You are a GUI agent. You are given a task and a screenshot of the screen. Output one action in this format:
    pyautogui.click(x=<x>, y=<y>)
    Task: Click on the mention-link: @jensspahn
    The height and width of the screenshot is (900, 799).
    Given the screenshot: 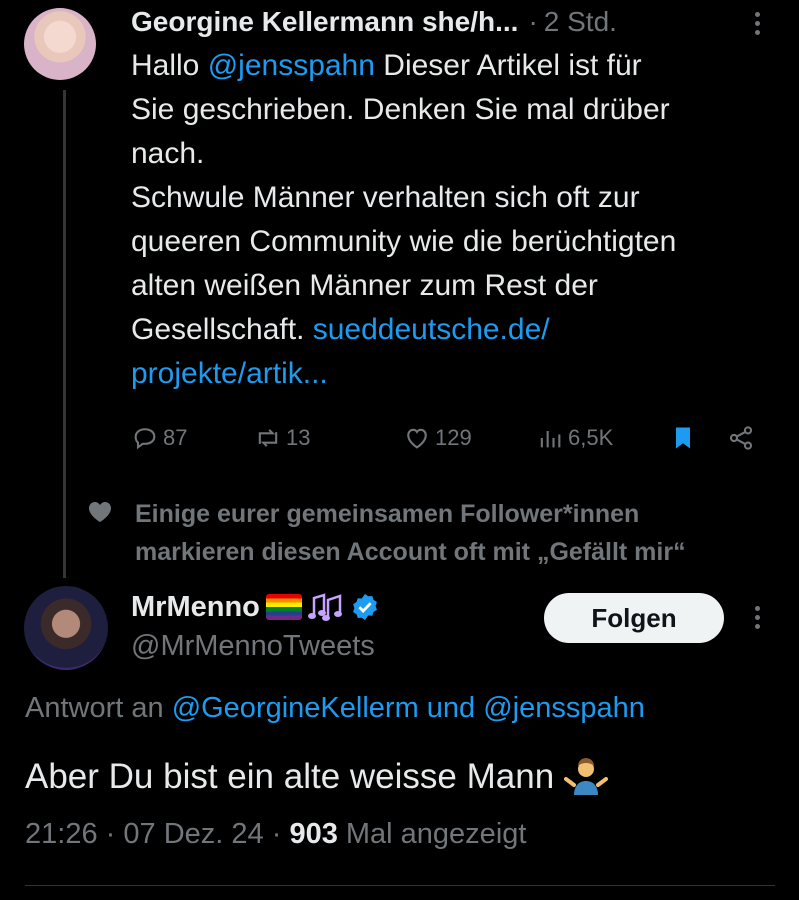 What is the action you would take?
    pyautogui.click(x=291, y=65)
    